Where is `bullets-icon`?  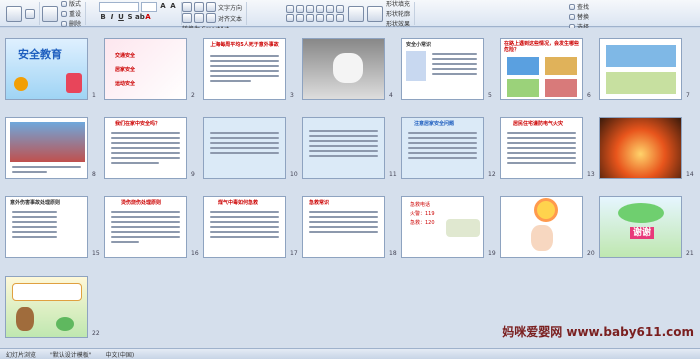 bullets-icon is located at coordinates (187, 7).